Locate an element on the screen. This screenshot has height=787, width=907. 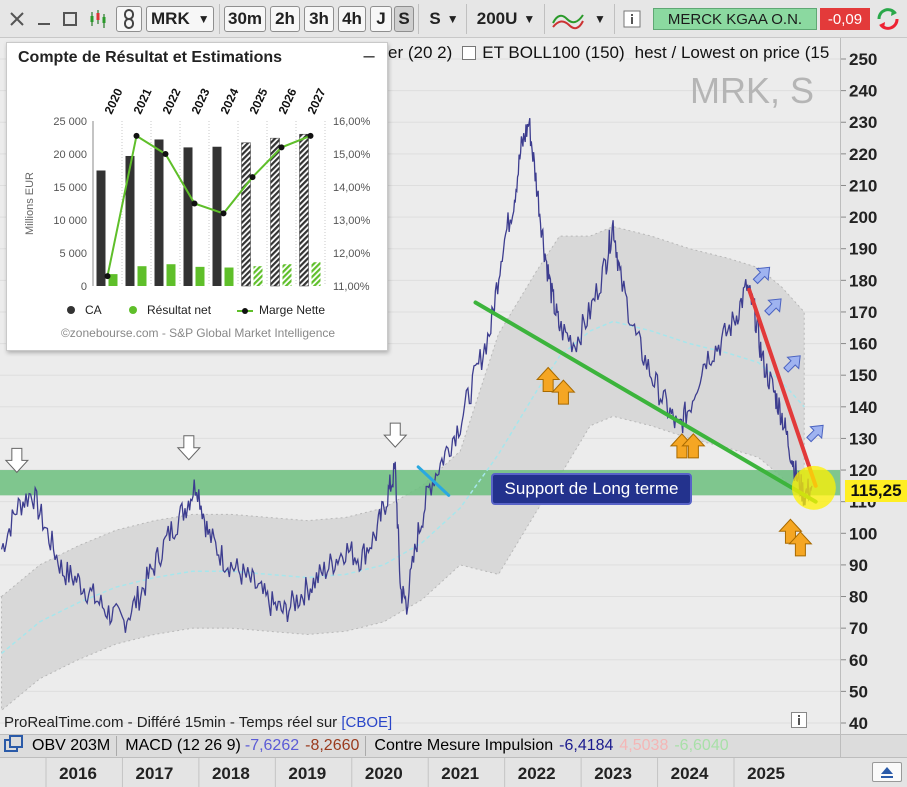
support-label: Support de Long terme is located at coordinates (591, 489).